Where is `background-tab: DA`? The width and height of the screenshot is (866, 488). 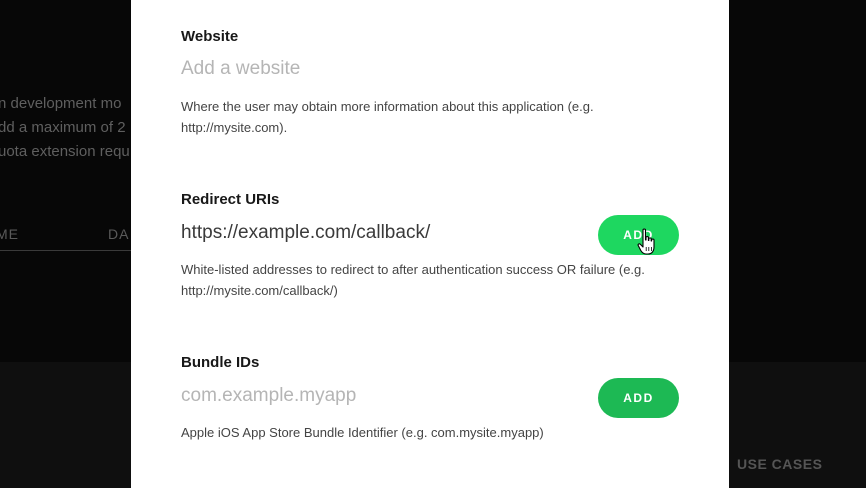
background-tab: DA is located at coordinates (119, 234).